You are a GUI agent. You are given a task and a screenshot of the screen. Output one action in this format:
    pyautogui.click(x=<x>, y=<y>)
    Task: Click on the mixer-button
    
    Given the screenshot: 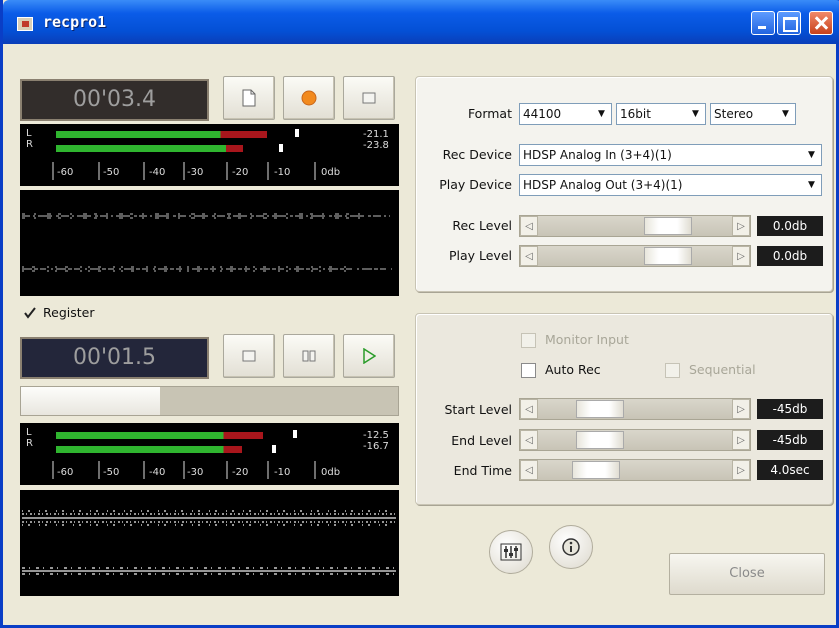 What is the action you would take?
    pyautogui.click(x=511, y=552)
    